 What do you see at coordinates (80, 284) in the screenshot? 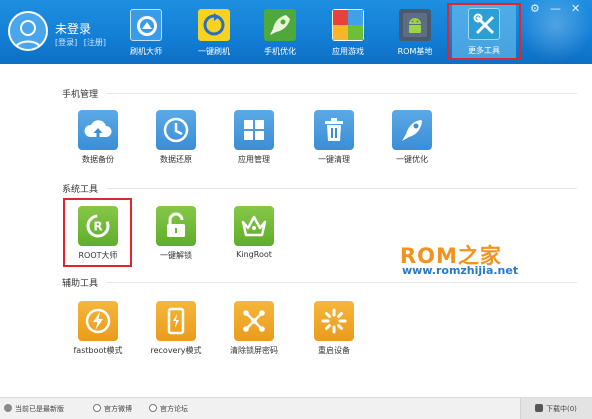
I see `section-title-aux-tools: 辅助工具` at bounding box center [80, 284].